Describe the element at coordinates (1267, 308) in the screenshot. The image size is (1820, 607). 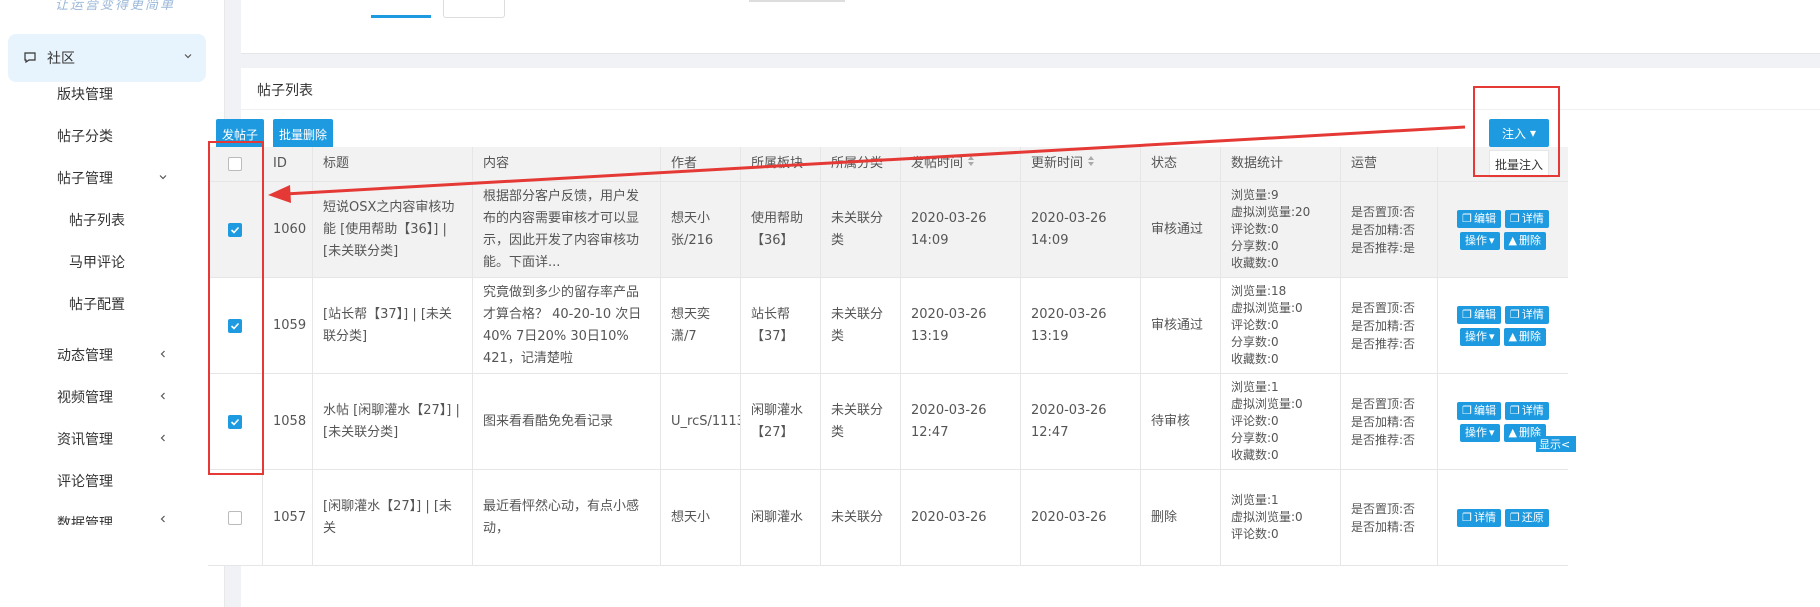
I see `stat-virtual-views: 虚拟浏览量:0` at that location.